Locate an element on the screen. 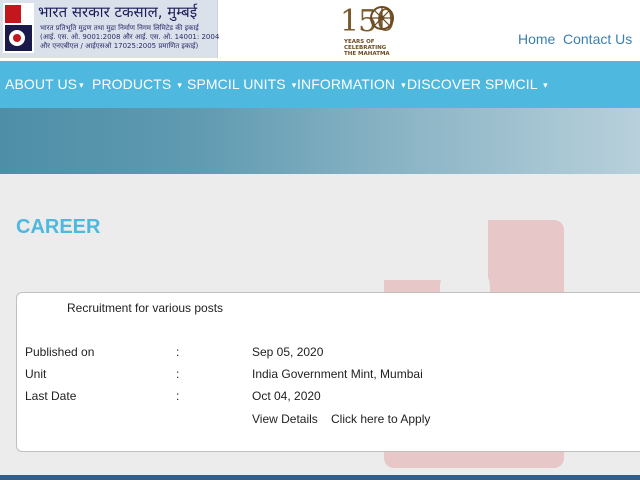  nav-item-label: SPMCIL UNITS is located at coordinates (236, 84).